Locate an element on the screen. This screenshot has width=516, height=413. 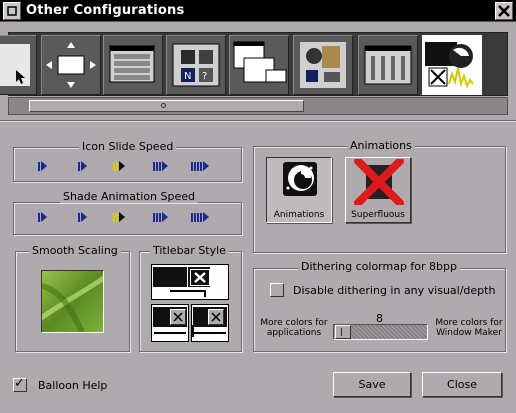
more-colors-apps-line1: More colors for is located at coordinates (294, 323).